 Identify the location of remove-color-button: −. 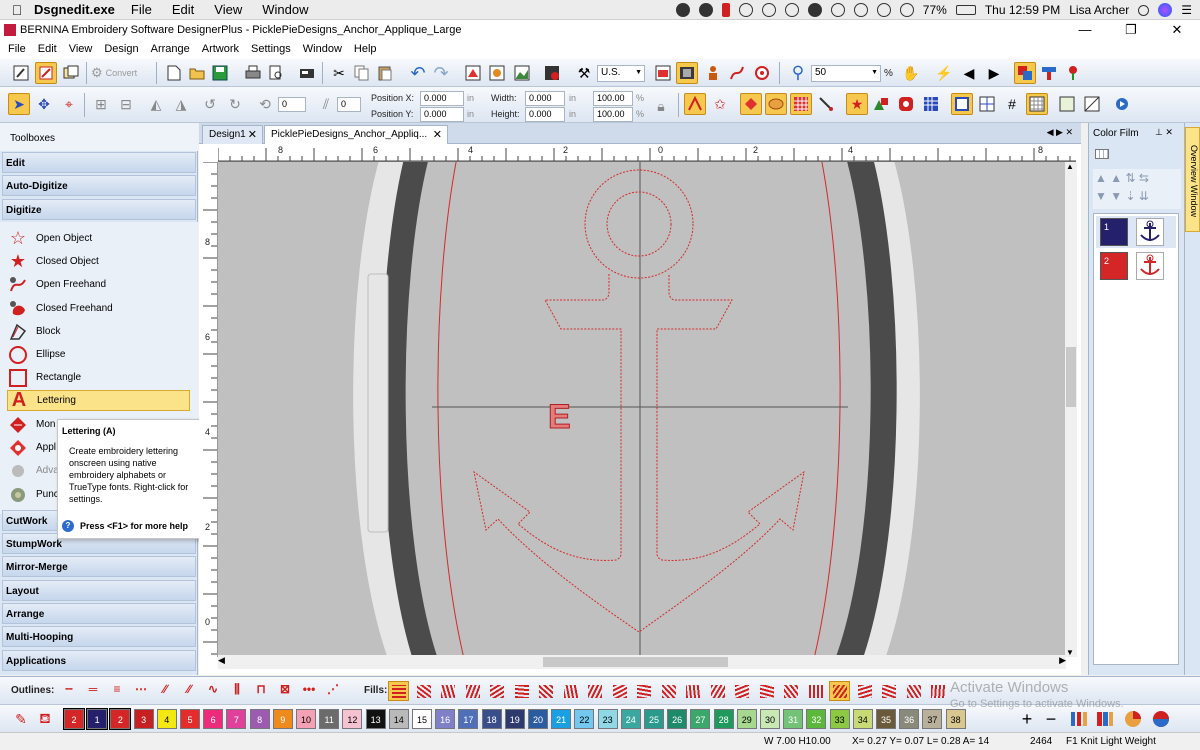
(1051, 719).